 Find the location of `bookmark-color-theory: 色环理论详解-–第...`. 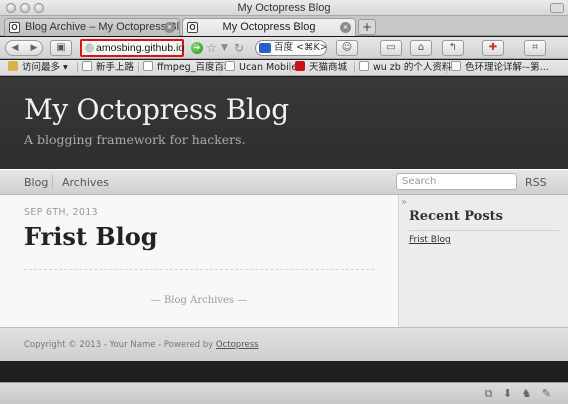

bookmark-color-theory: 色环理论详解-–第... is located at coordinates (508, 67).